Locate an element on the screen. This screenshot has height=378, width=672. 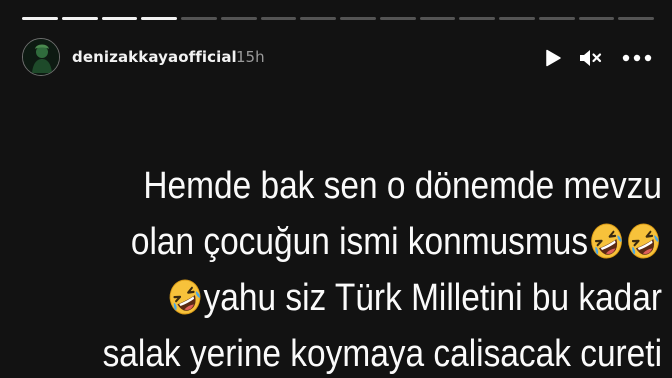
play-button is located at coordinates (553, 58).